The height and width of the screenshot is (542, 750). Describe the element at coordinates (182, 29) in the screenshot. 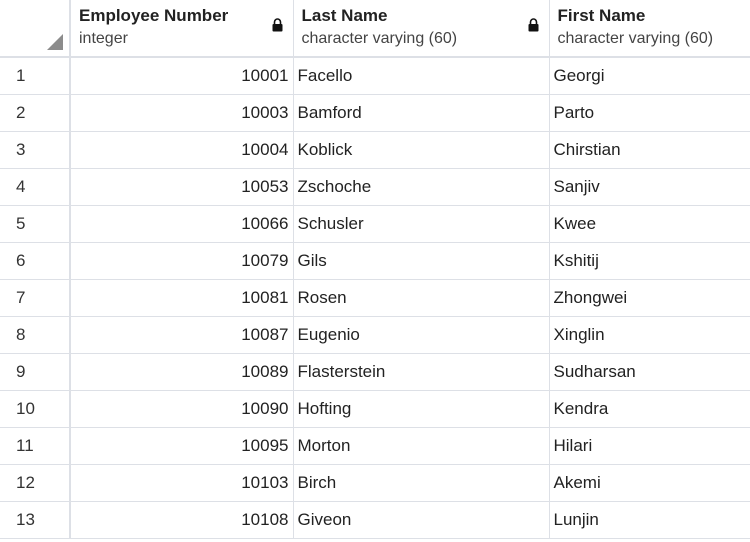

I see `column-header-employee-number: Employee Number integer` at that location.